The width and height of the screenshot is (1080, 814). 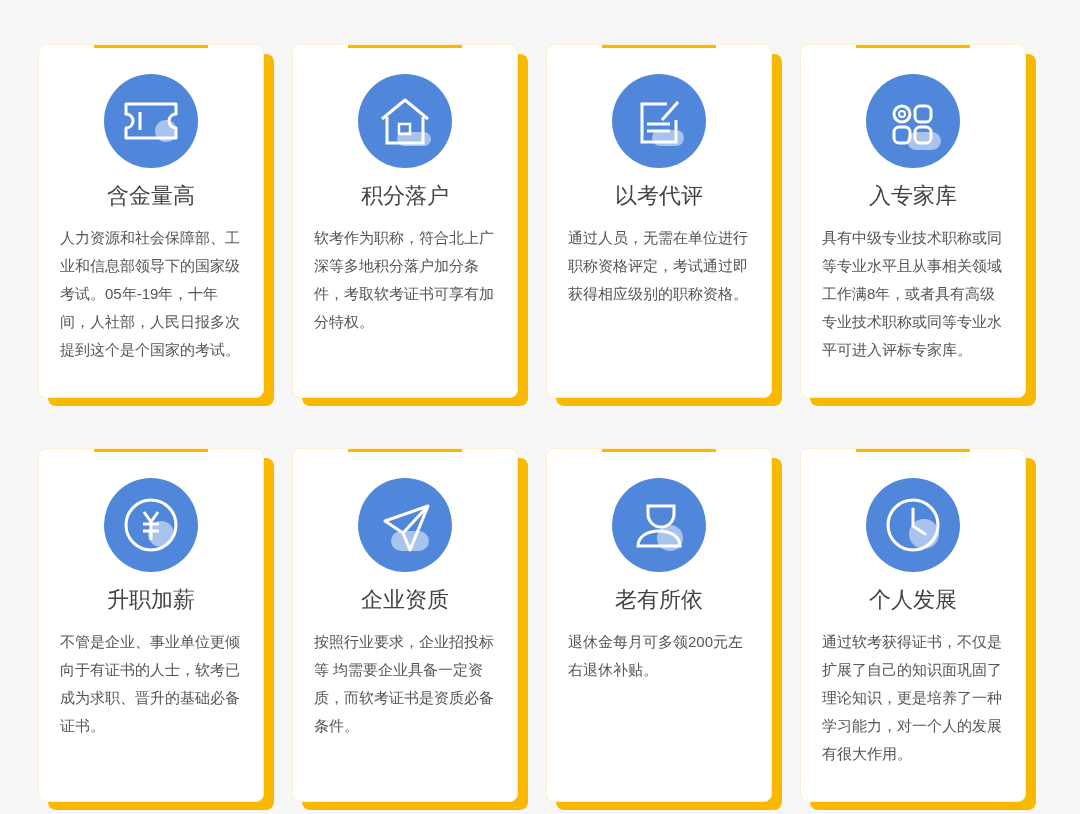 I want to click on card-description: 按照行业要求，企业招投标等 均需要企业具备一定资质，而软考证书是资质必备条件。, so click(x=404, y=684).